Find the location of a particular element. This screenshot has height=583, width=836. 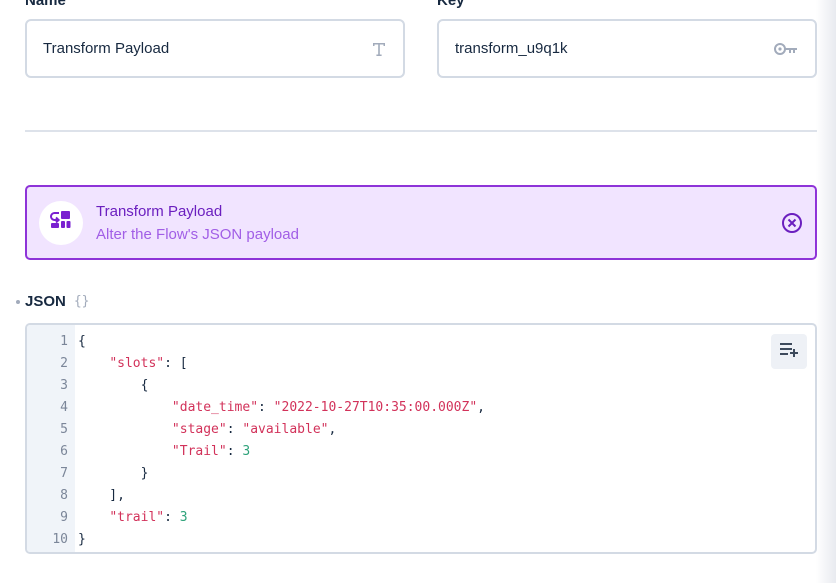

line-number: 3 is located at coordinates (64, 385).